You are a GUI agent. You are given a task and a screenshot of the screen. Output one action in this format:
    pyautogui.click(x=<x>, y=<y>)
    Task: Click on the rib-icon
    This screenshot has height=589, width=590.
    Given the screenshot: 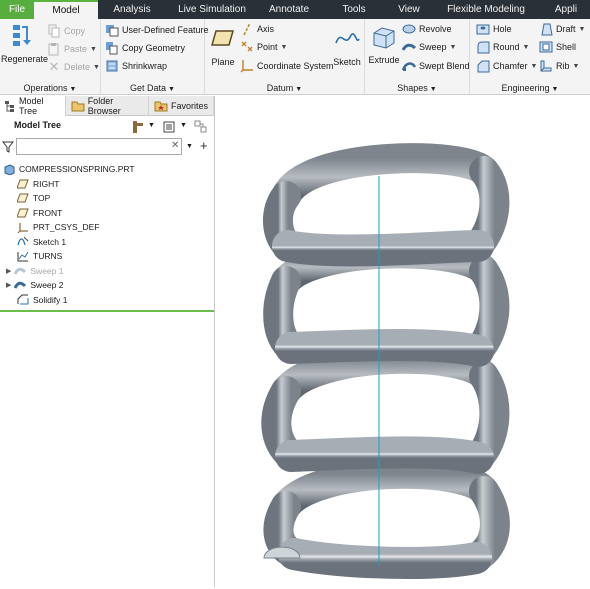 What is the action you would take?
    pyautogui.click(x=546, y=66)
    